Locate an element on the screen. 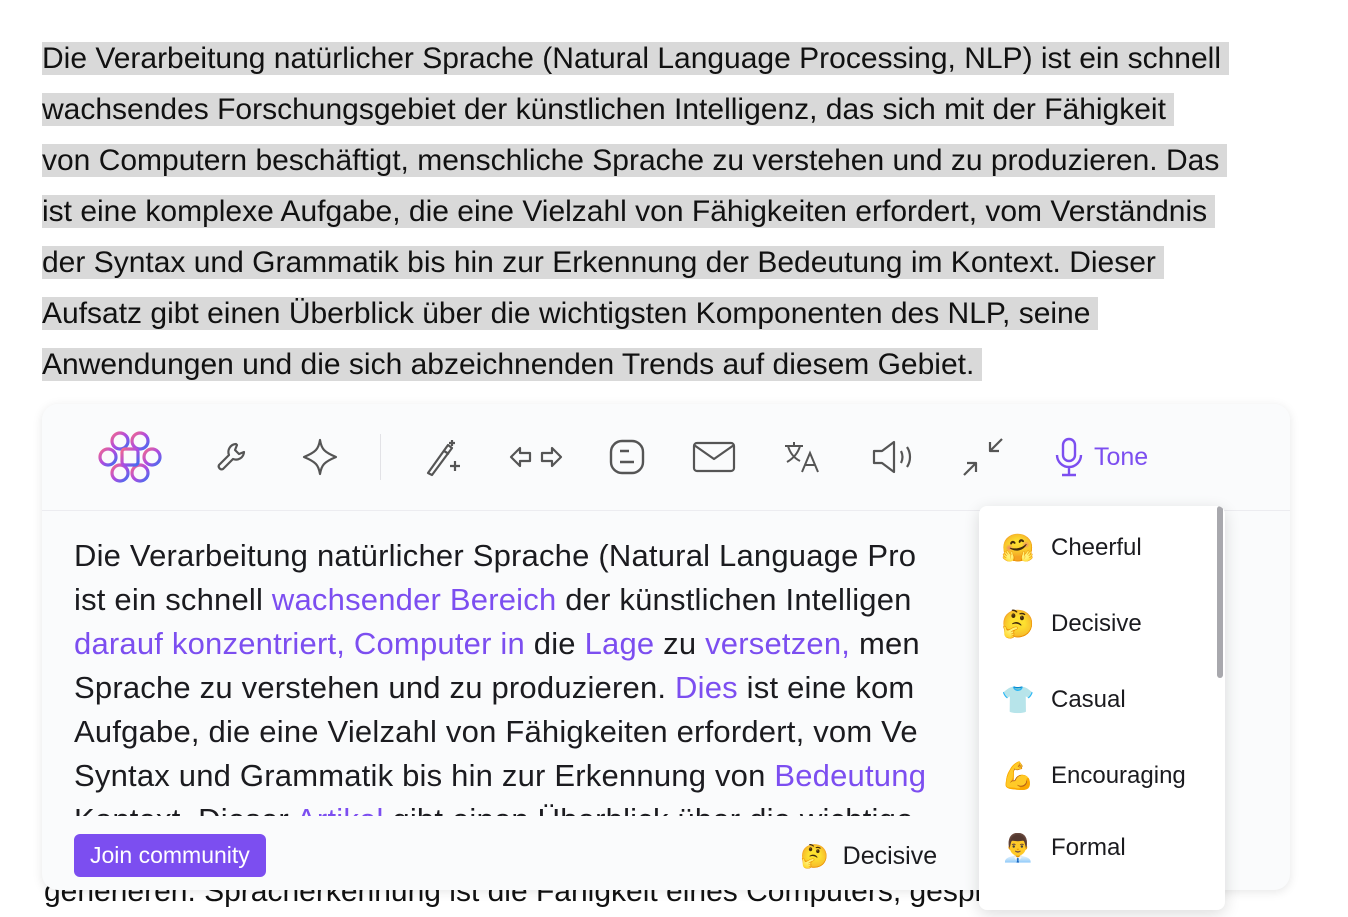 The image size is (1348, 917). t-shirt-icon: 👕 is located at coordinates (1018, 700).